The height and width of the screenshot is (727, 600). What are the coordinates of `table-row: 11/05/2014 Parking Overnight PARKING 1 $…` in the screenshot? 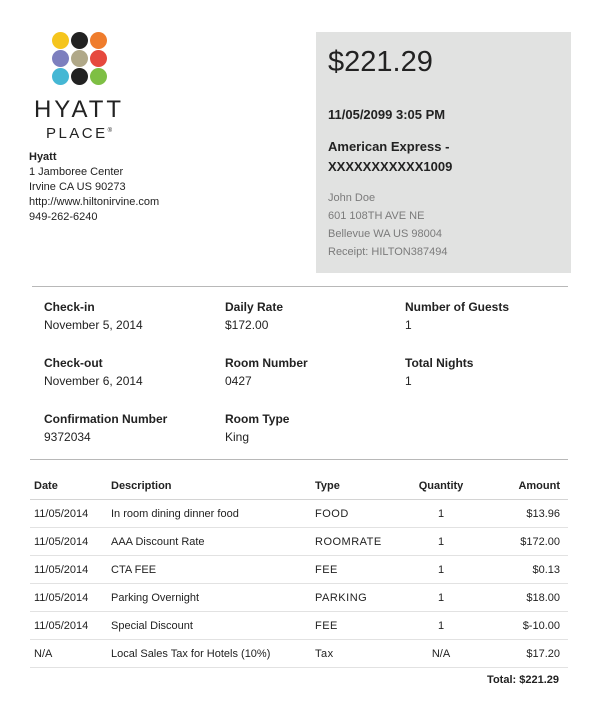 It's located at (299, 597).